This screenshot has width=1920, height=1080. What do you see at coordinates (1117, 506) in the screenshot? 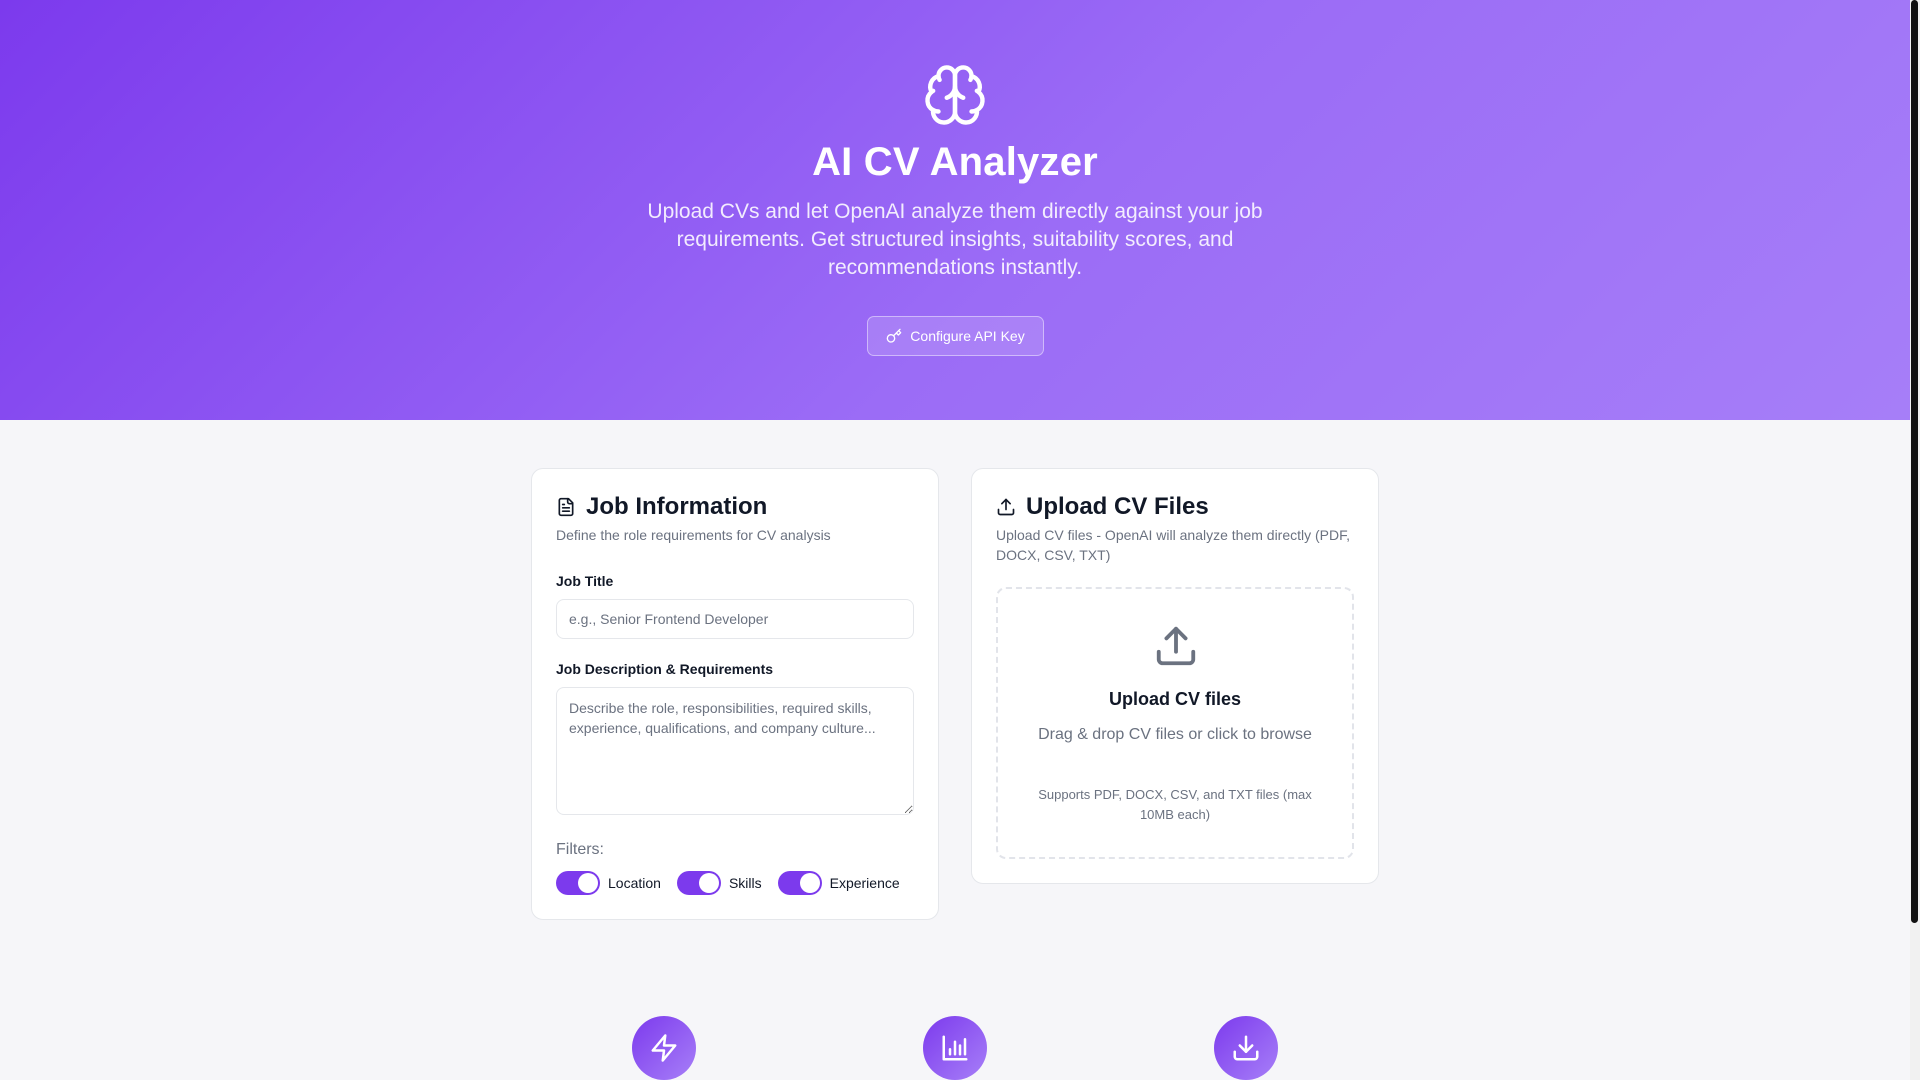
I see `upload-card-title-text: Upload CV Files` at bounding box center [1117, 506].